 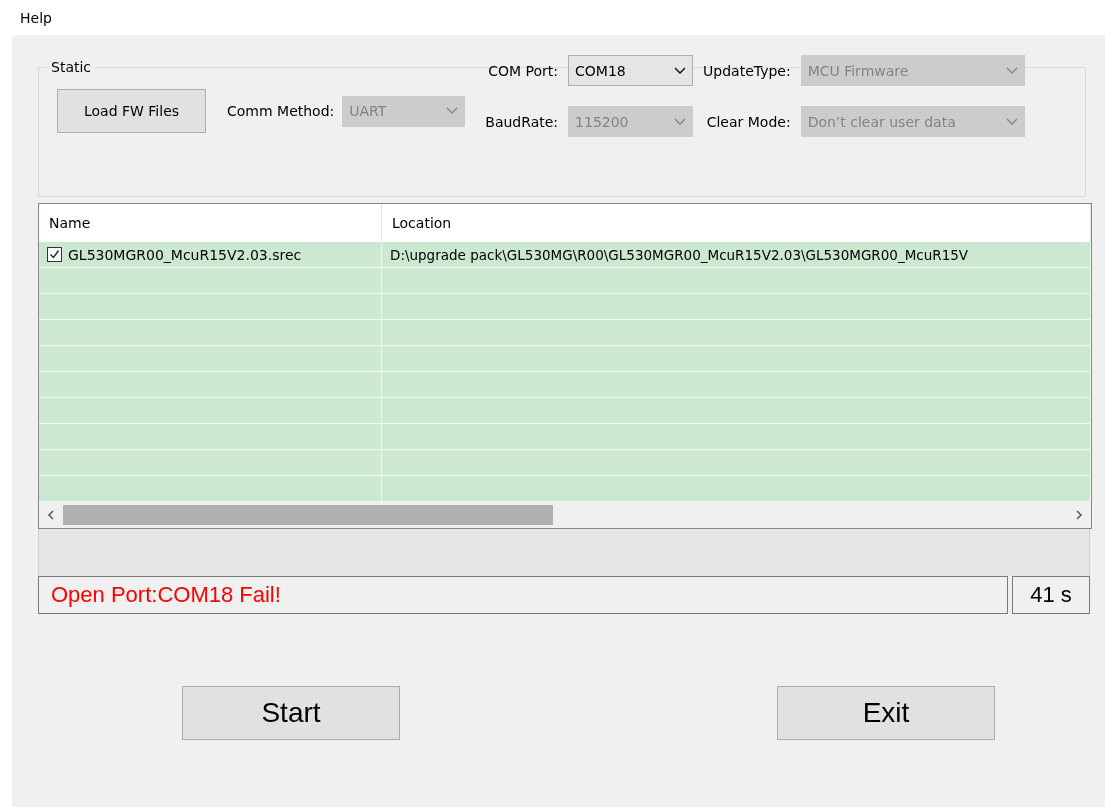 I want to click on field-label: BaudRate:, so click(x=522, y=122).